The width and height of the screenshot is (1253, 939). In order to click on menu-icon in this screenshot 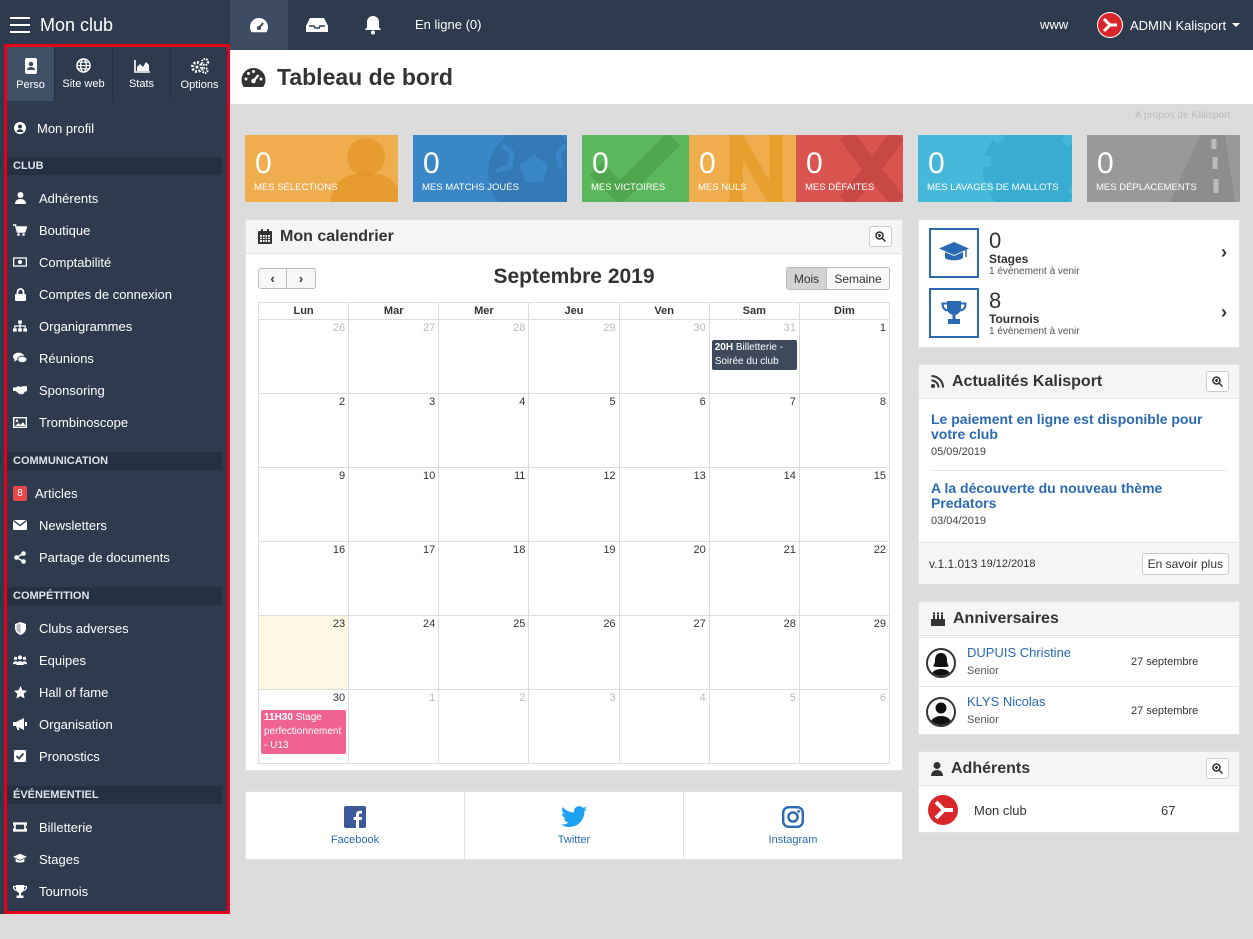, I will do `click(20, 25)`.